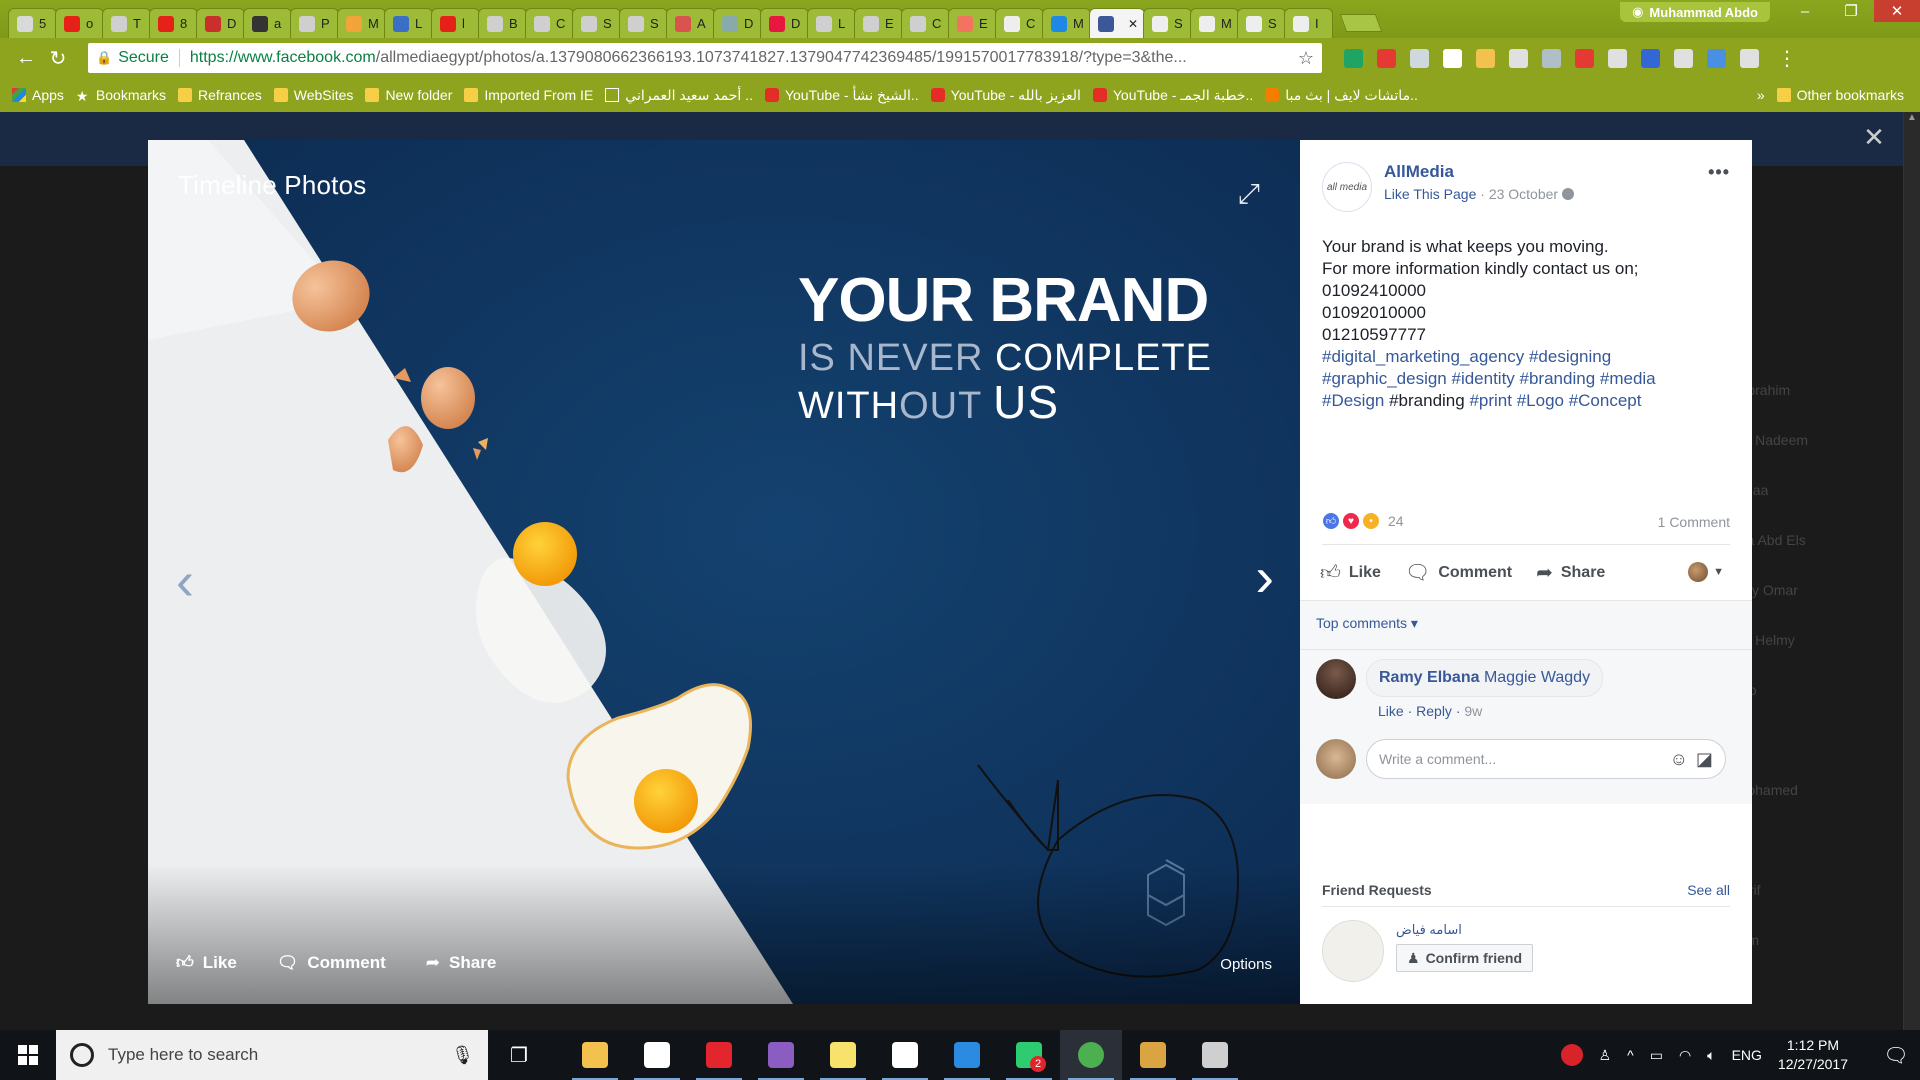 The image size is (1920, 1080). Describe the element at coordinates (1555, 400) in the screenshot. I see `hashtags-line3-rest: #print #Logo #Concept` at that location.